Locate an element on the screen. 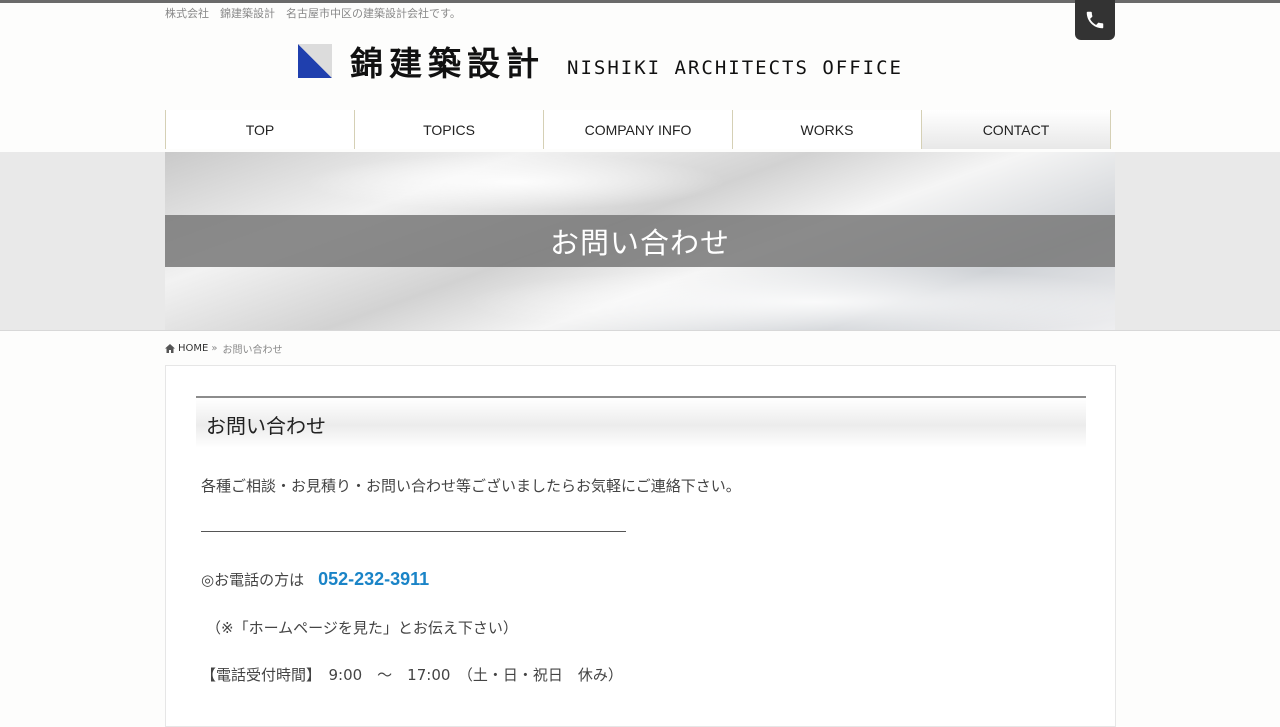  nav-item-company-info: COMPANY INFO is located at coordinates (638, 129).